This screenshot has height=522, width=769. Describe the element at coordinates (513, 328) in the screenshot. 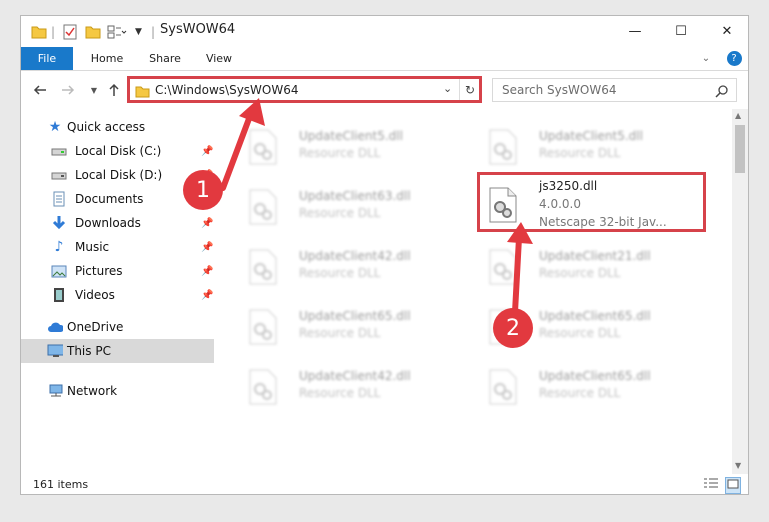

I see `step-2-badge: 2` at that location.